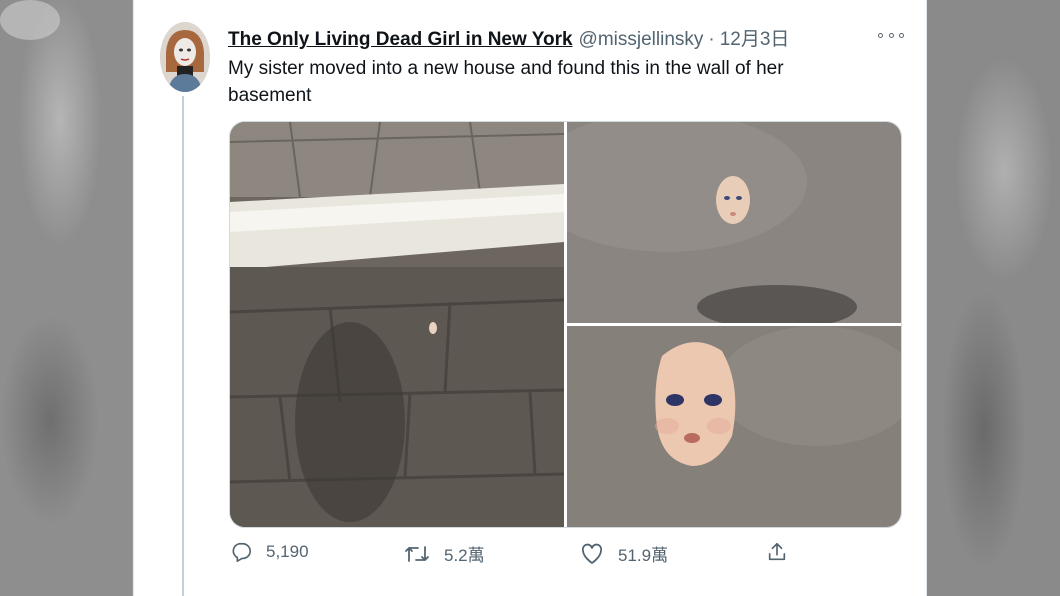 This screenshot has height=596, width=1060. I want to click on like-icon, so click(592, 553).